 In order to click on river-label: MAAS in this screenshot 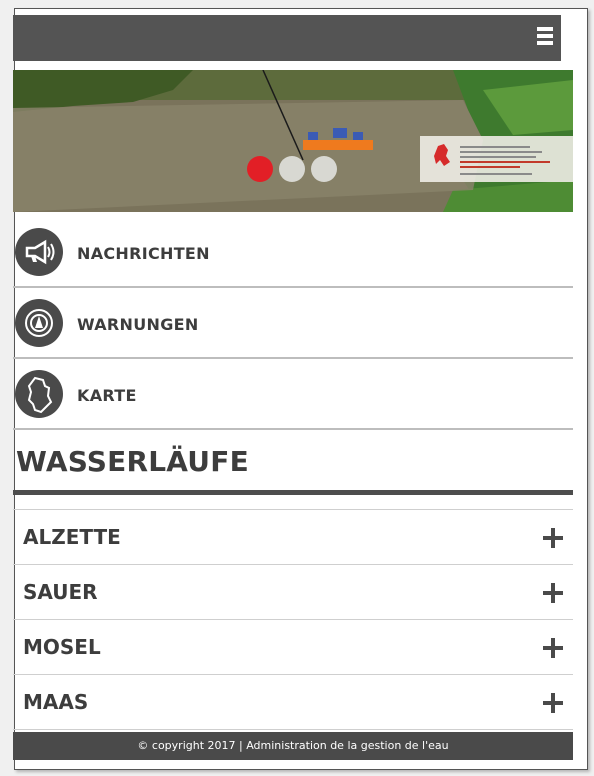, I will do `click(56, 702)`.